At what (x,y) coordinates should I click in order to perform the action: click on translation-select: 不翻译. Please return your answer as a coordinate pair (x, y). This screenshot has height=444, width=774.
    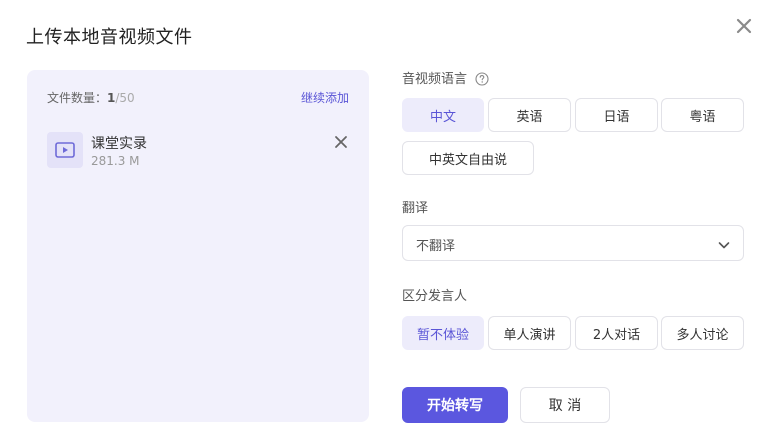
    Looking at the image, I should click on (573, 243).